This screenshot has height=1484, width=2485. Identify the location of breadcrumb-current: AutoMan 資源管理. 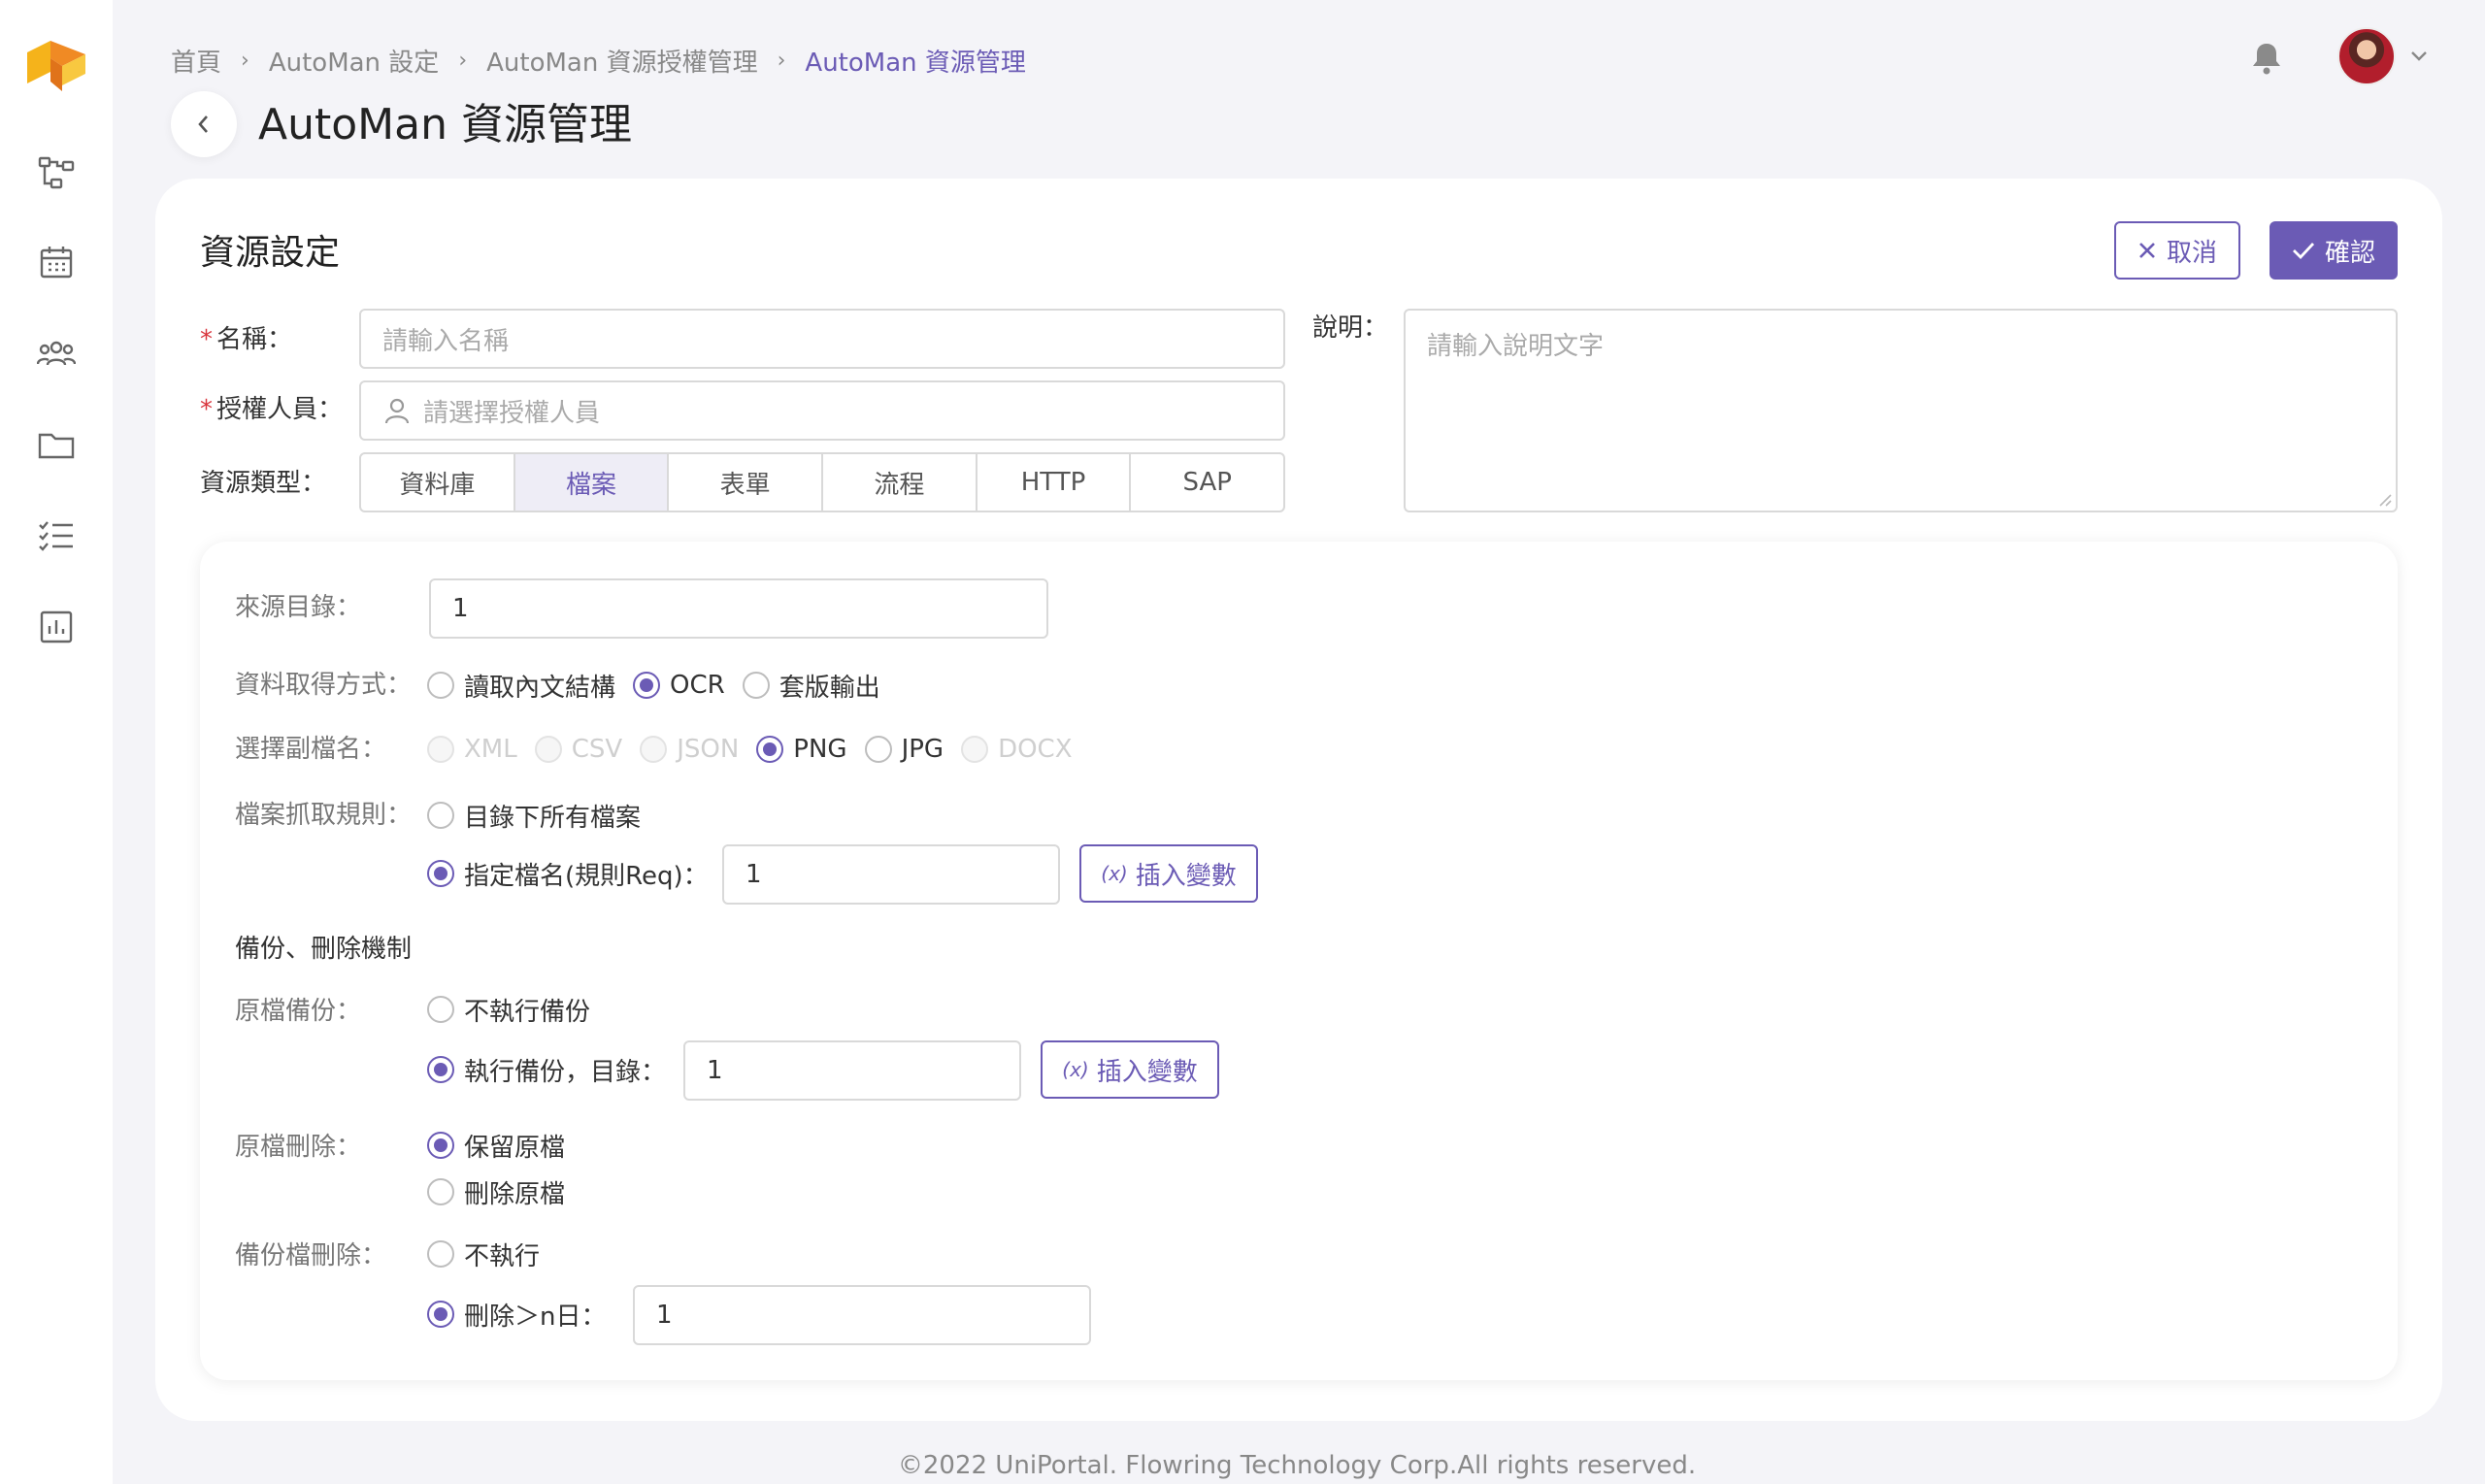
(916, 63).